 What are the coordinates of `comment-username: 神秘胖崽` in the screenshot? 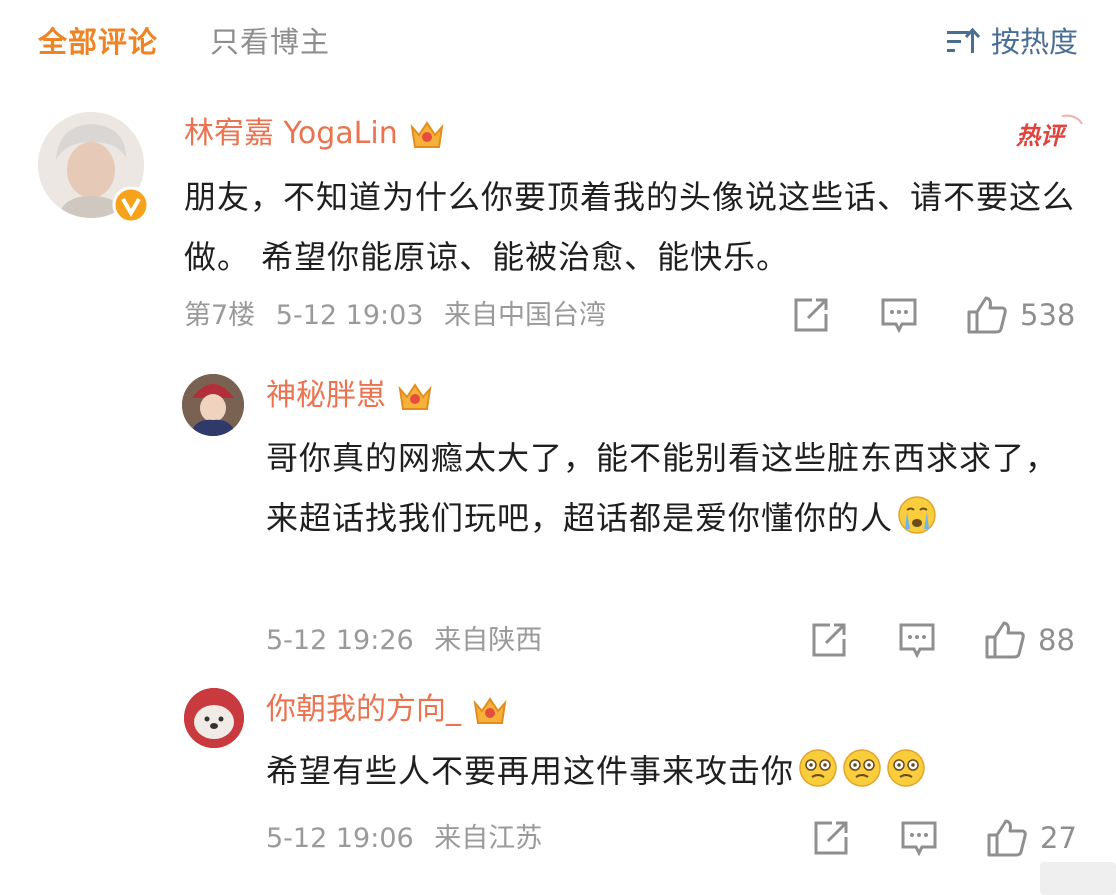 It's located at (350, 396).